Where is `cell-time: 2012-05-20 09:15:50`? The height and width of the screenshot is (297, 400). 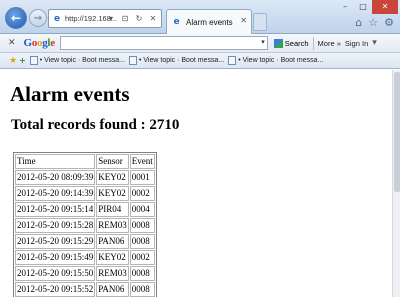 cell-time: 2012-05-20 09:15:50 is located at coordinates (55, 273).